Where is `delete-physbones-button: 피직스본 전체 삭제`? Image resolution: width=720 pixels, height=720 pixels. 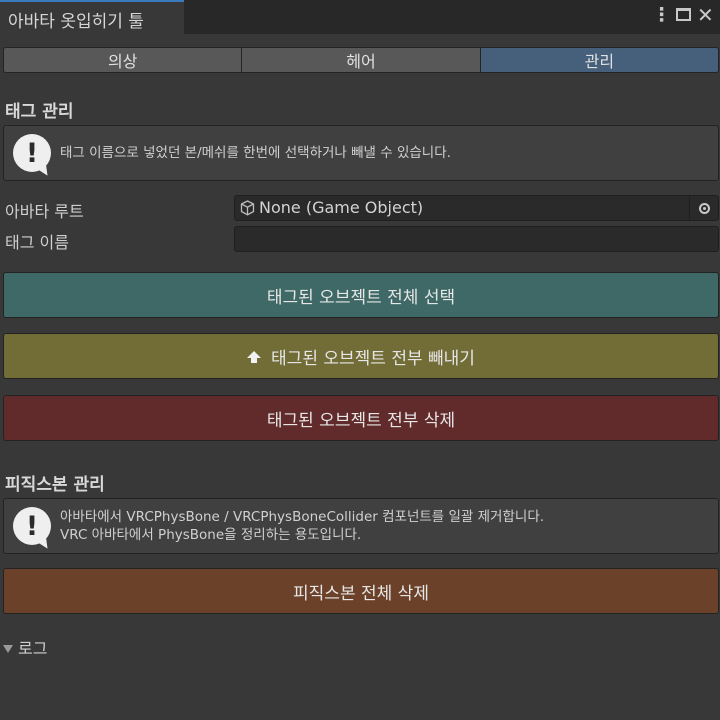 delete-physbones-button: 피직스본 전체 삭제 is located at coordinates (361, 591).